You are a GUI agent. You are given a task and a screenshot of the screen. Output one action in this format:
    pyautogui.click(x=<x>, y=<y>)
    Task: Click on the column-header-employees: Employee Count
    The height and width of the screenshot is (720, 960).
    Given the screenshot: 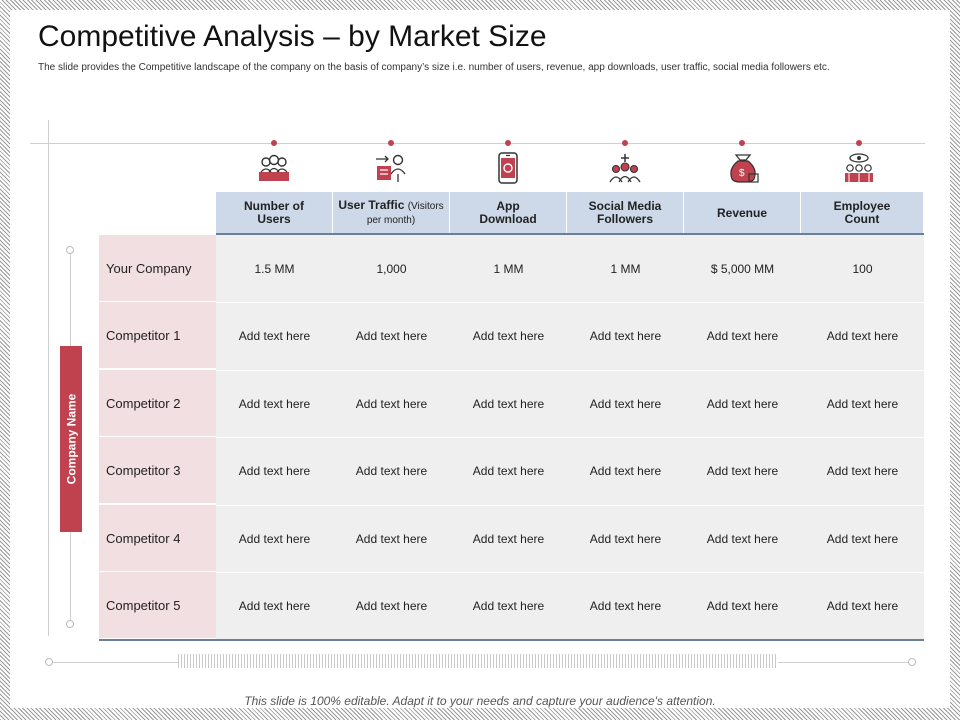 What is the action you would take?
    pyautogui.click(x=862, y=213)
    